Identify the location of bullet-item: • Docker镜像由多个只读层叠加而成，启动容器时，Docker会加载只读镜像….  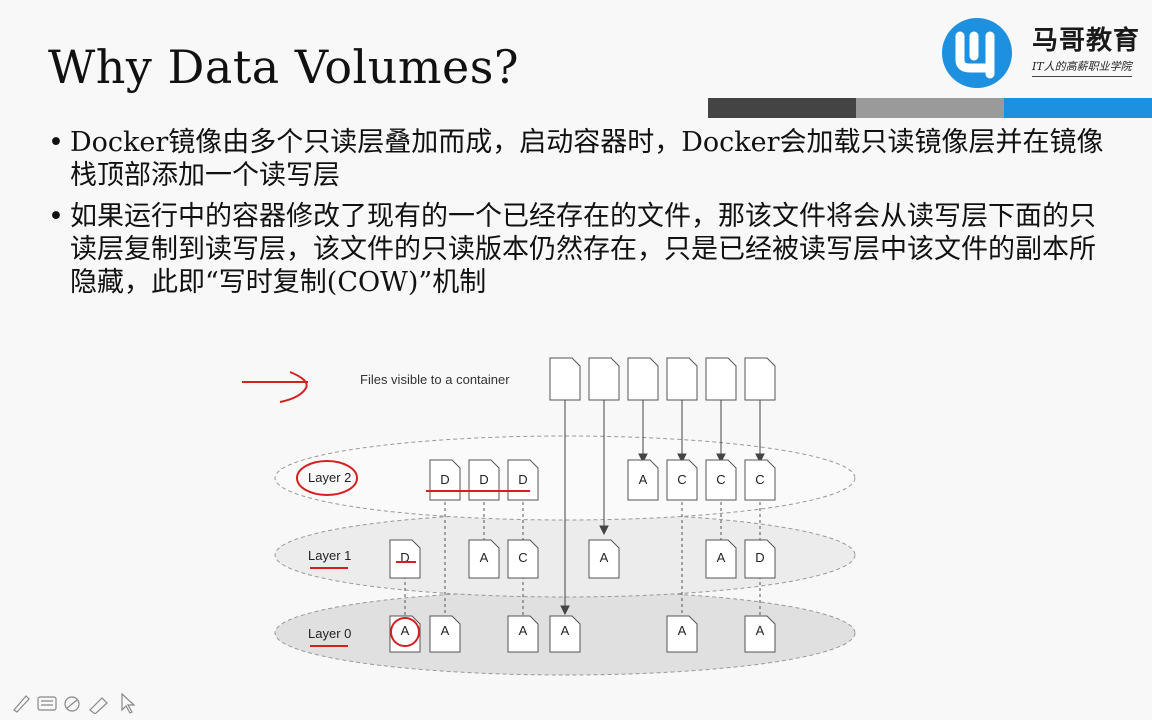
(583, 159).